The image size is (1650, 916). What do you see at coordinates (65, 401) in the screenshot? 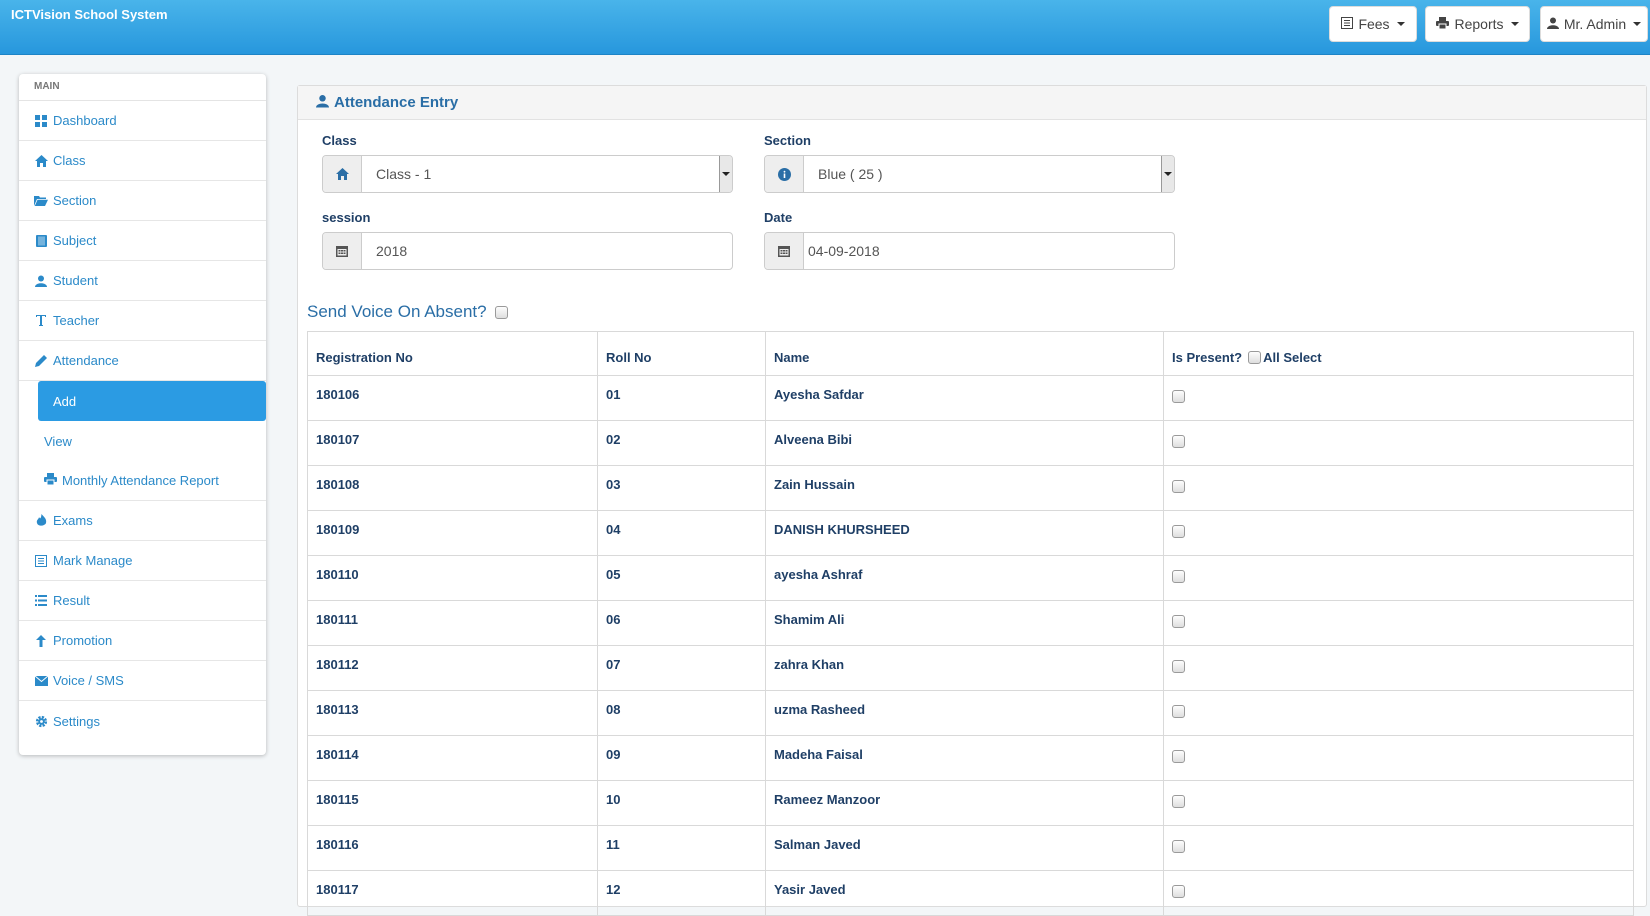
I see `sidebar-subitem-label: Add` at bounding box center [65, 401].